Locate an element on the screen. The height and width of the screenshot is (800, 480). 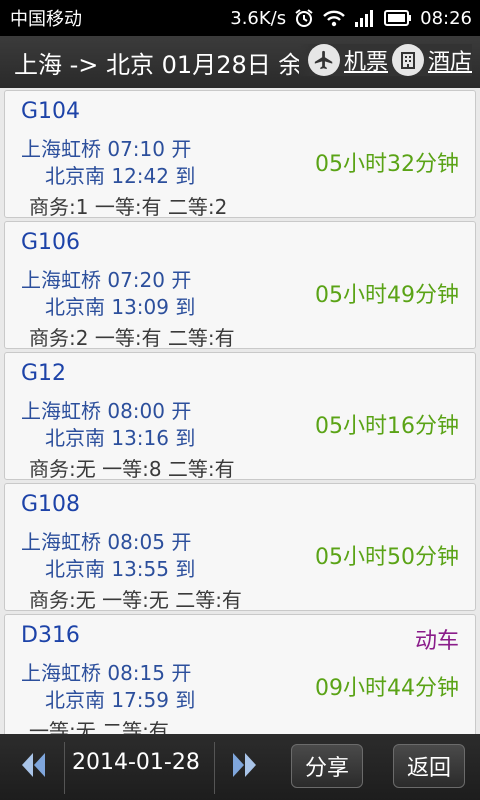
departure-info: 上海虹桥 08:15 开 is located at coordinates (106, 673).